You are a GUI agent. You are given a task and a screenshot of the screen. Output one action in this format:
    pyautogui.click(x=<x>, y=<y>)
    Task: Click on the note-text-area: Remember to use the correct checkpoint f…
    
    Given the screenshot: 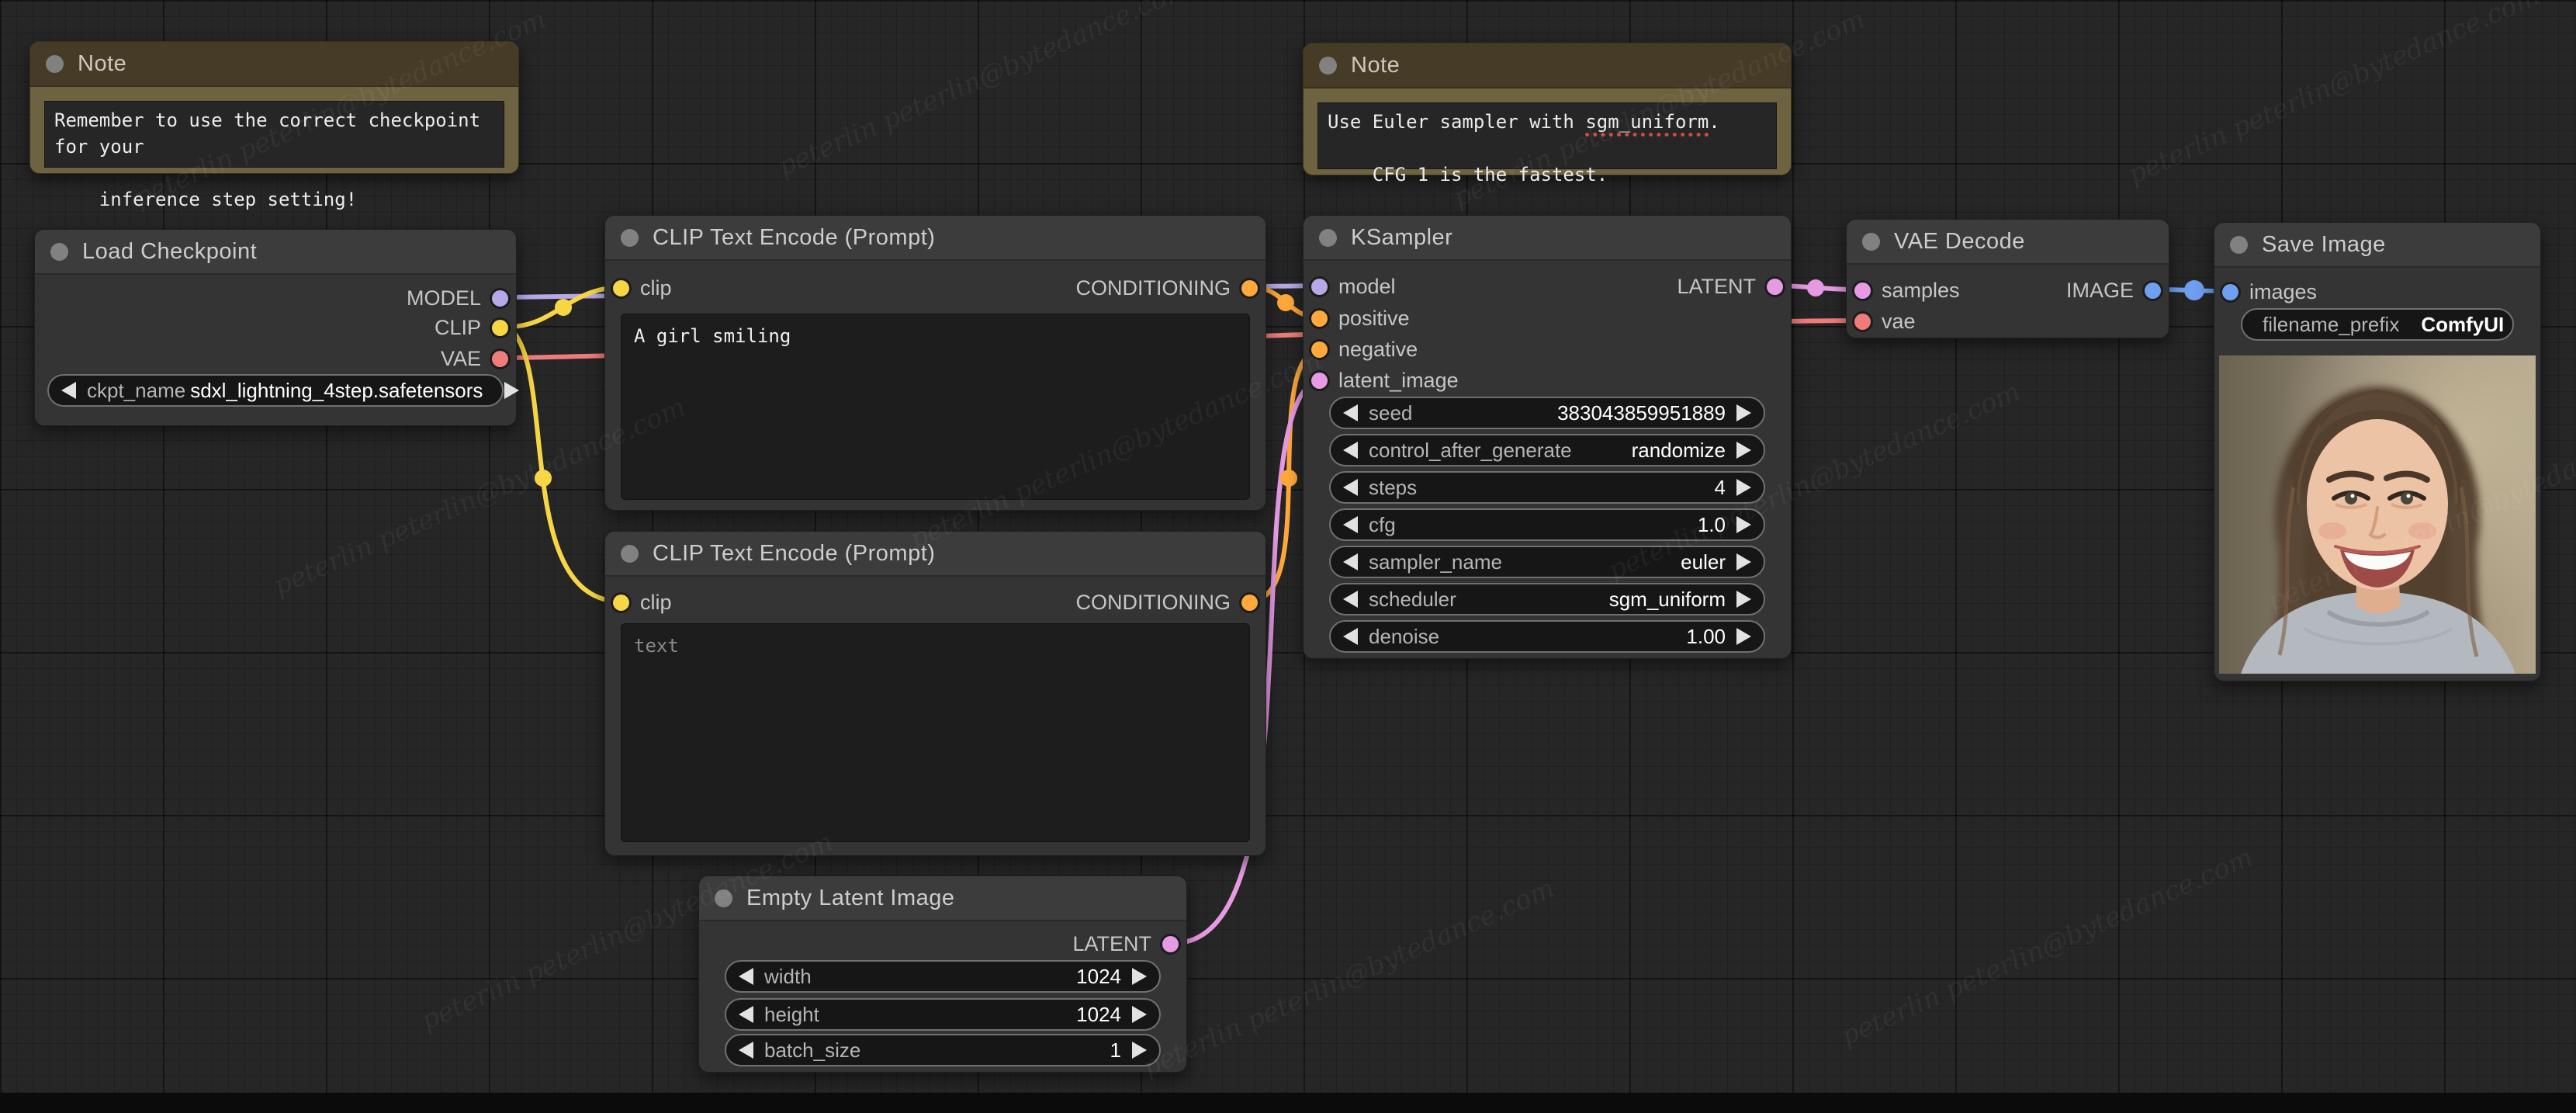 What is the action you would take?
    pyautogui.click(x=274, y=155)
    